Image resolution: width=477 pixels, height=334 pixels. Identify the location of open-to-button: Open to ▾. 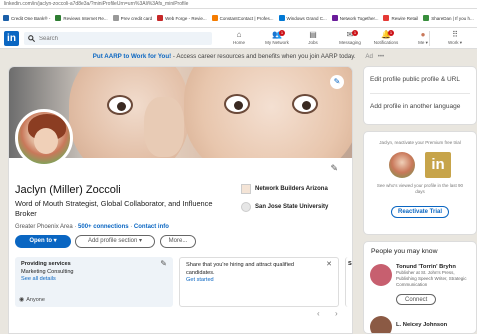
(43, 241).